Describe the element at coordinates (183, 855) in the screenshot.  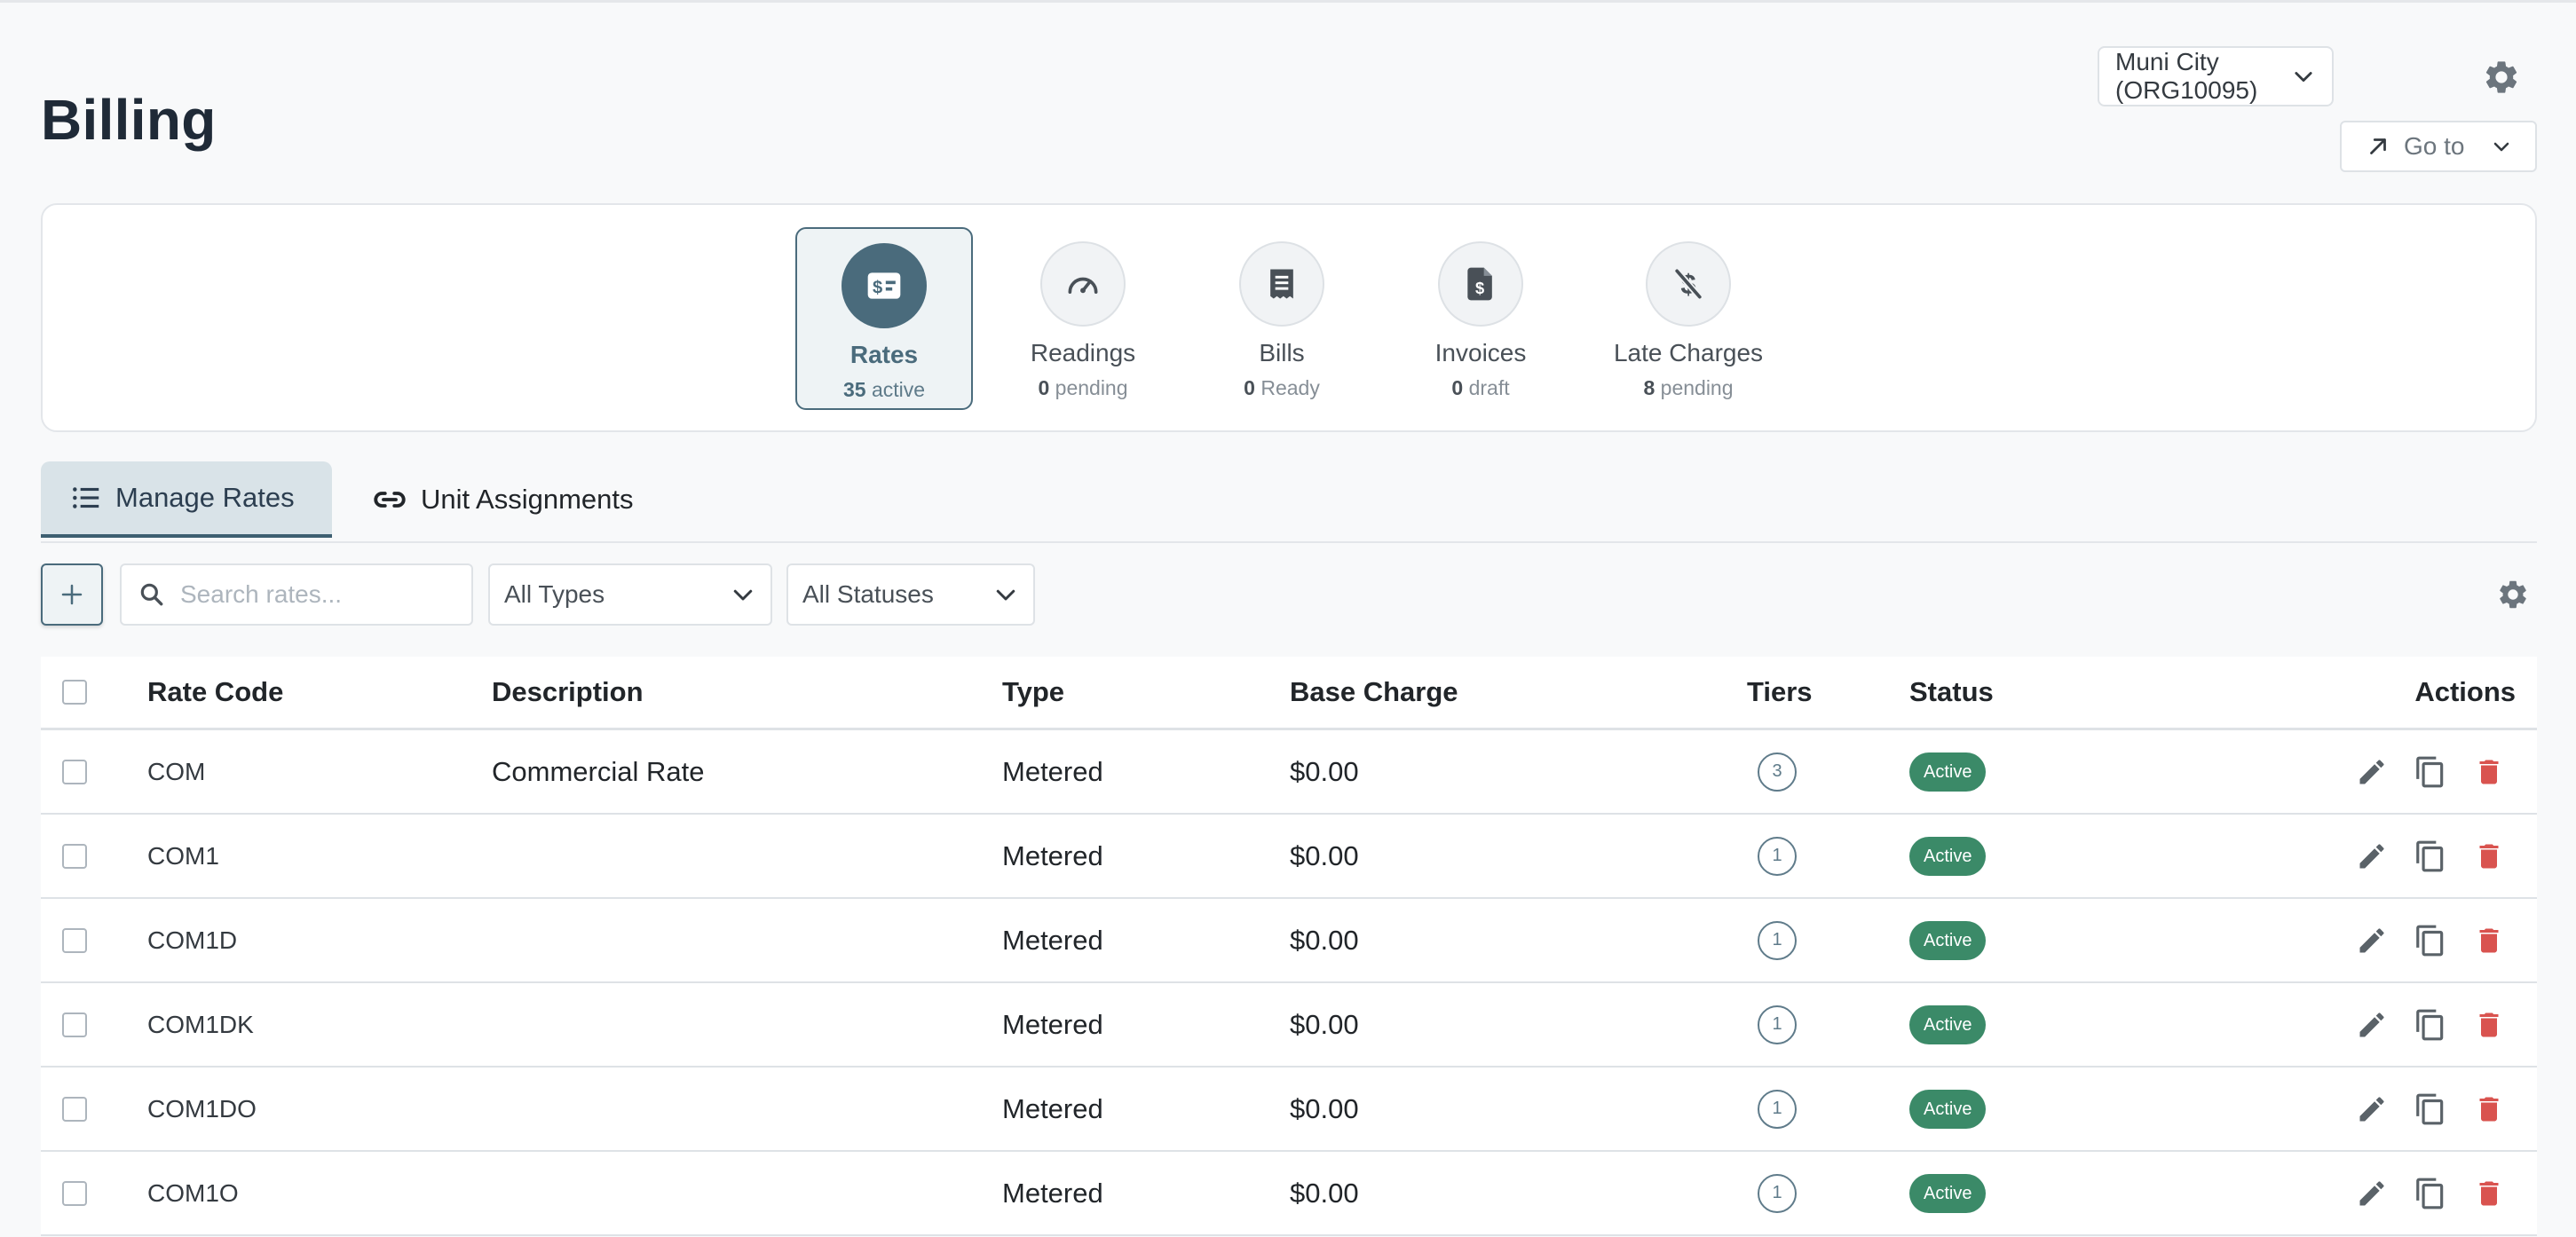
I see `rate-code: COM1` at that location.